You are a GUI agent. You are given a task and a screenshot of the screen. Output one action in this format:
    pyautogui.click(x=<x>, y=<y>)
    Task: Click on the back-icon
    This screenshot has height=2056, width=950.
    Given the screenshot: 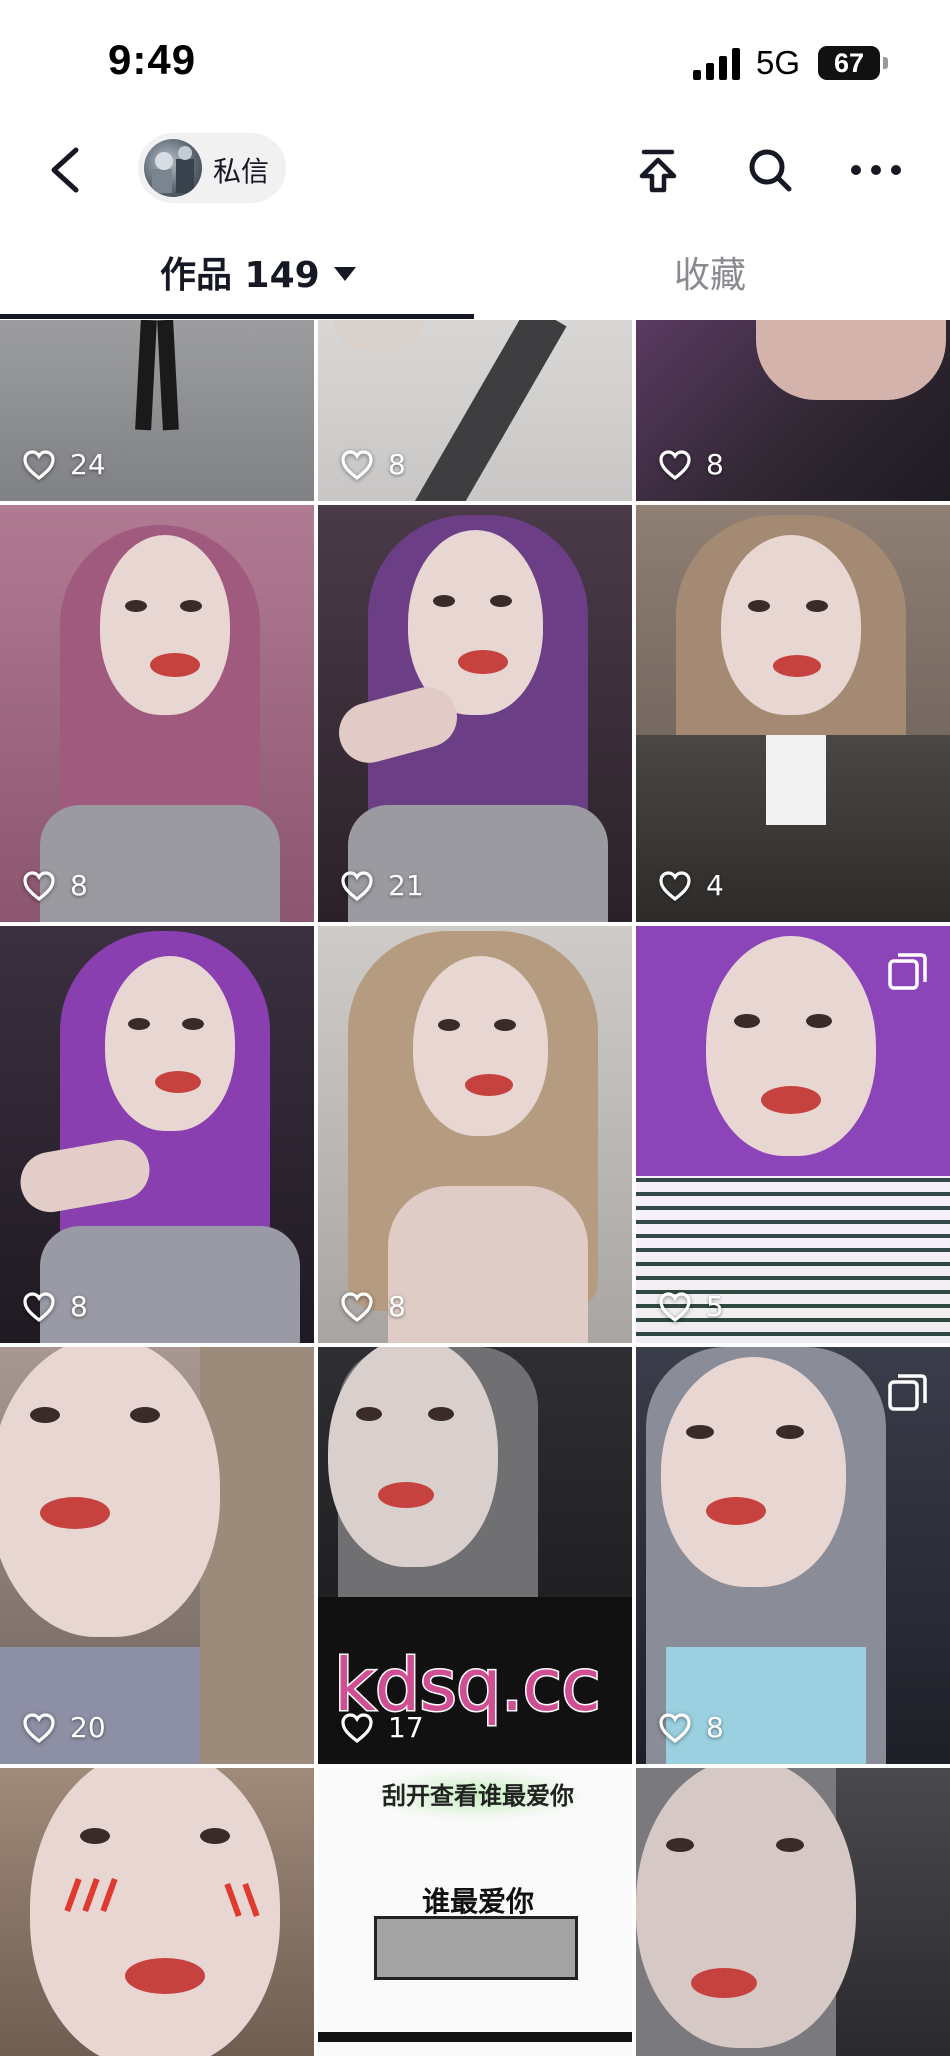 What is the action you would take?
    pyautogui.click(x=65, y=170)
    